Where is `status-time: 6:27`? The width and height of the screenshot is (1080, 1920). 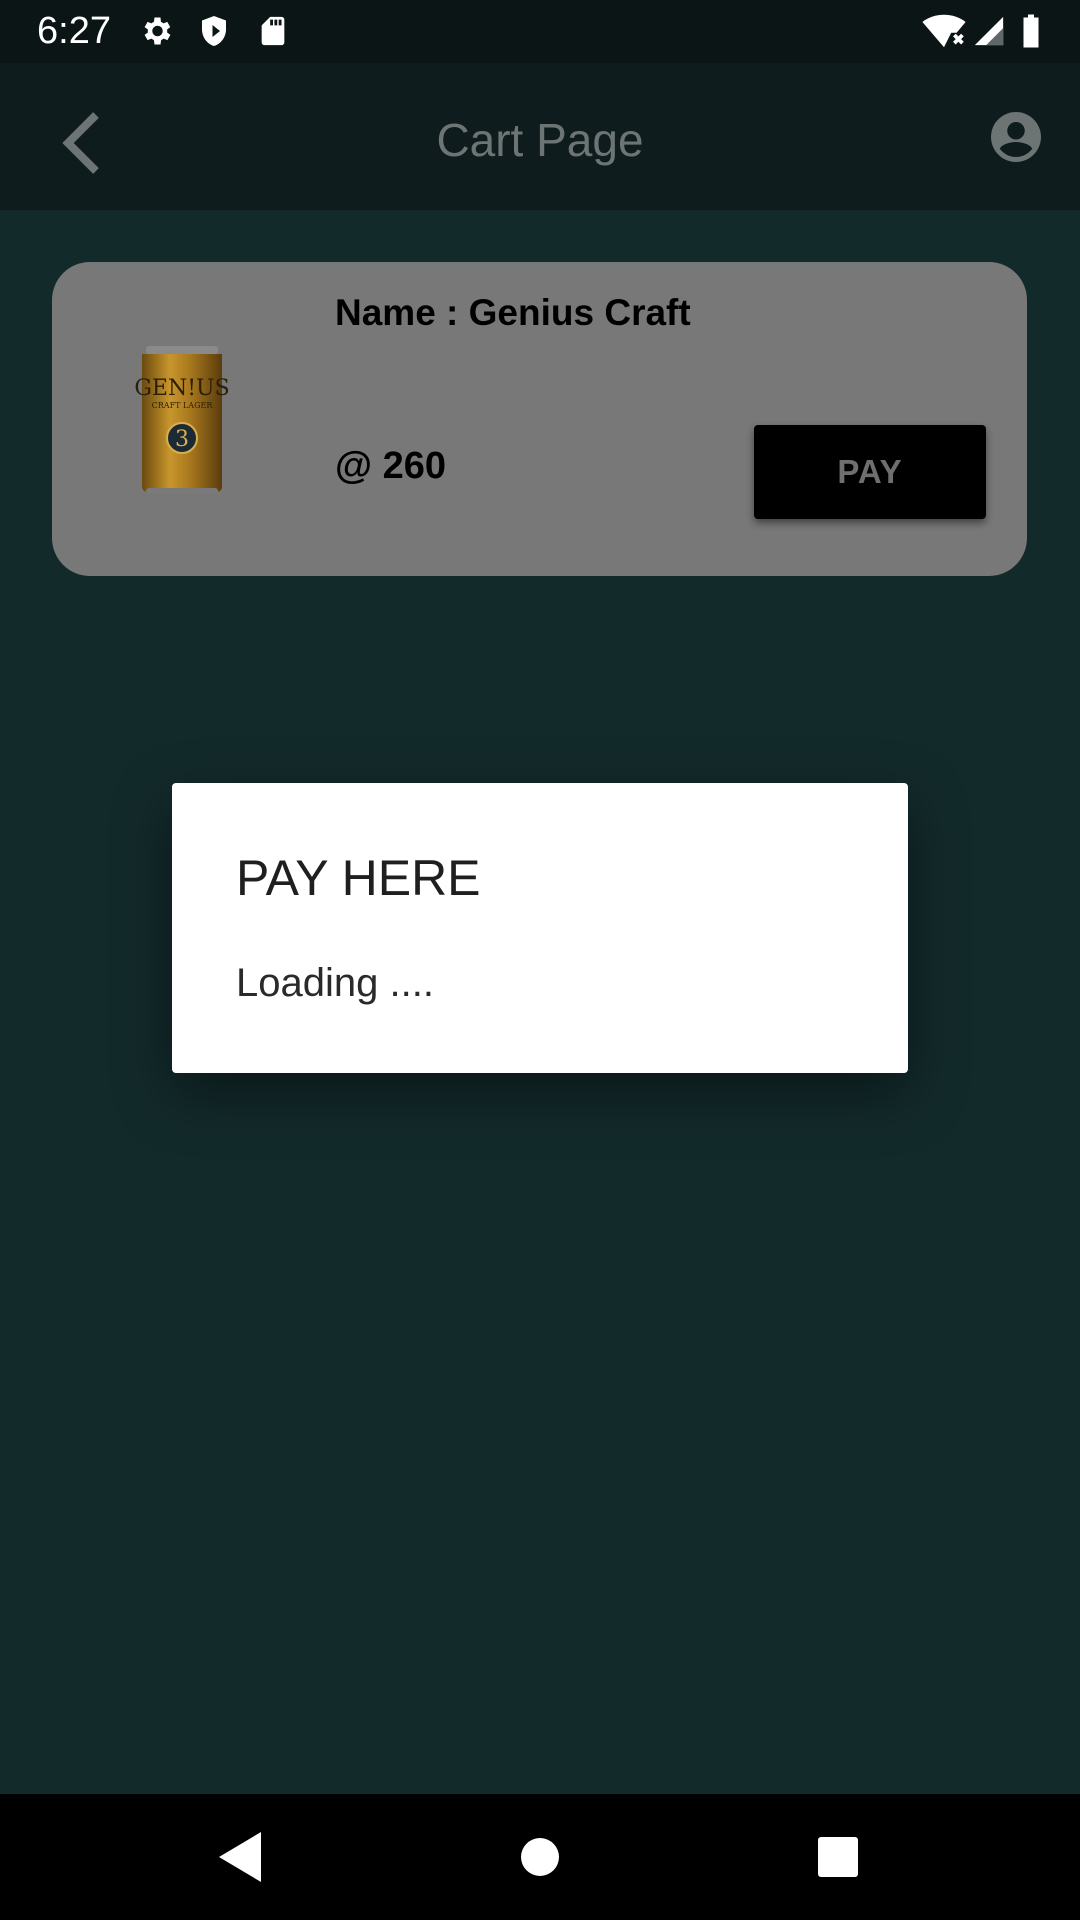 status-time: 6:27 is located at coordinates (74, 31).